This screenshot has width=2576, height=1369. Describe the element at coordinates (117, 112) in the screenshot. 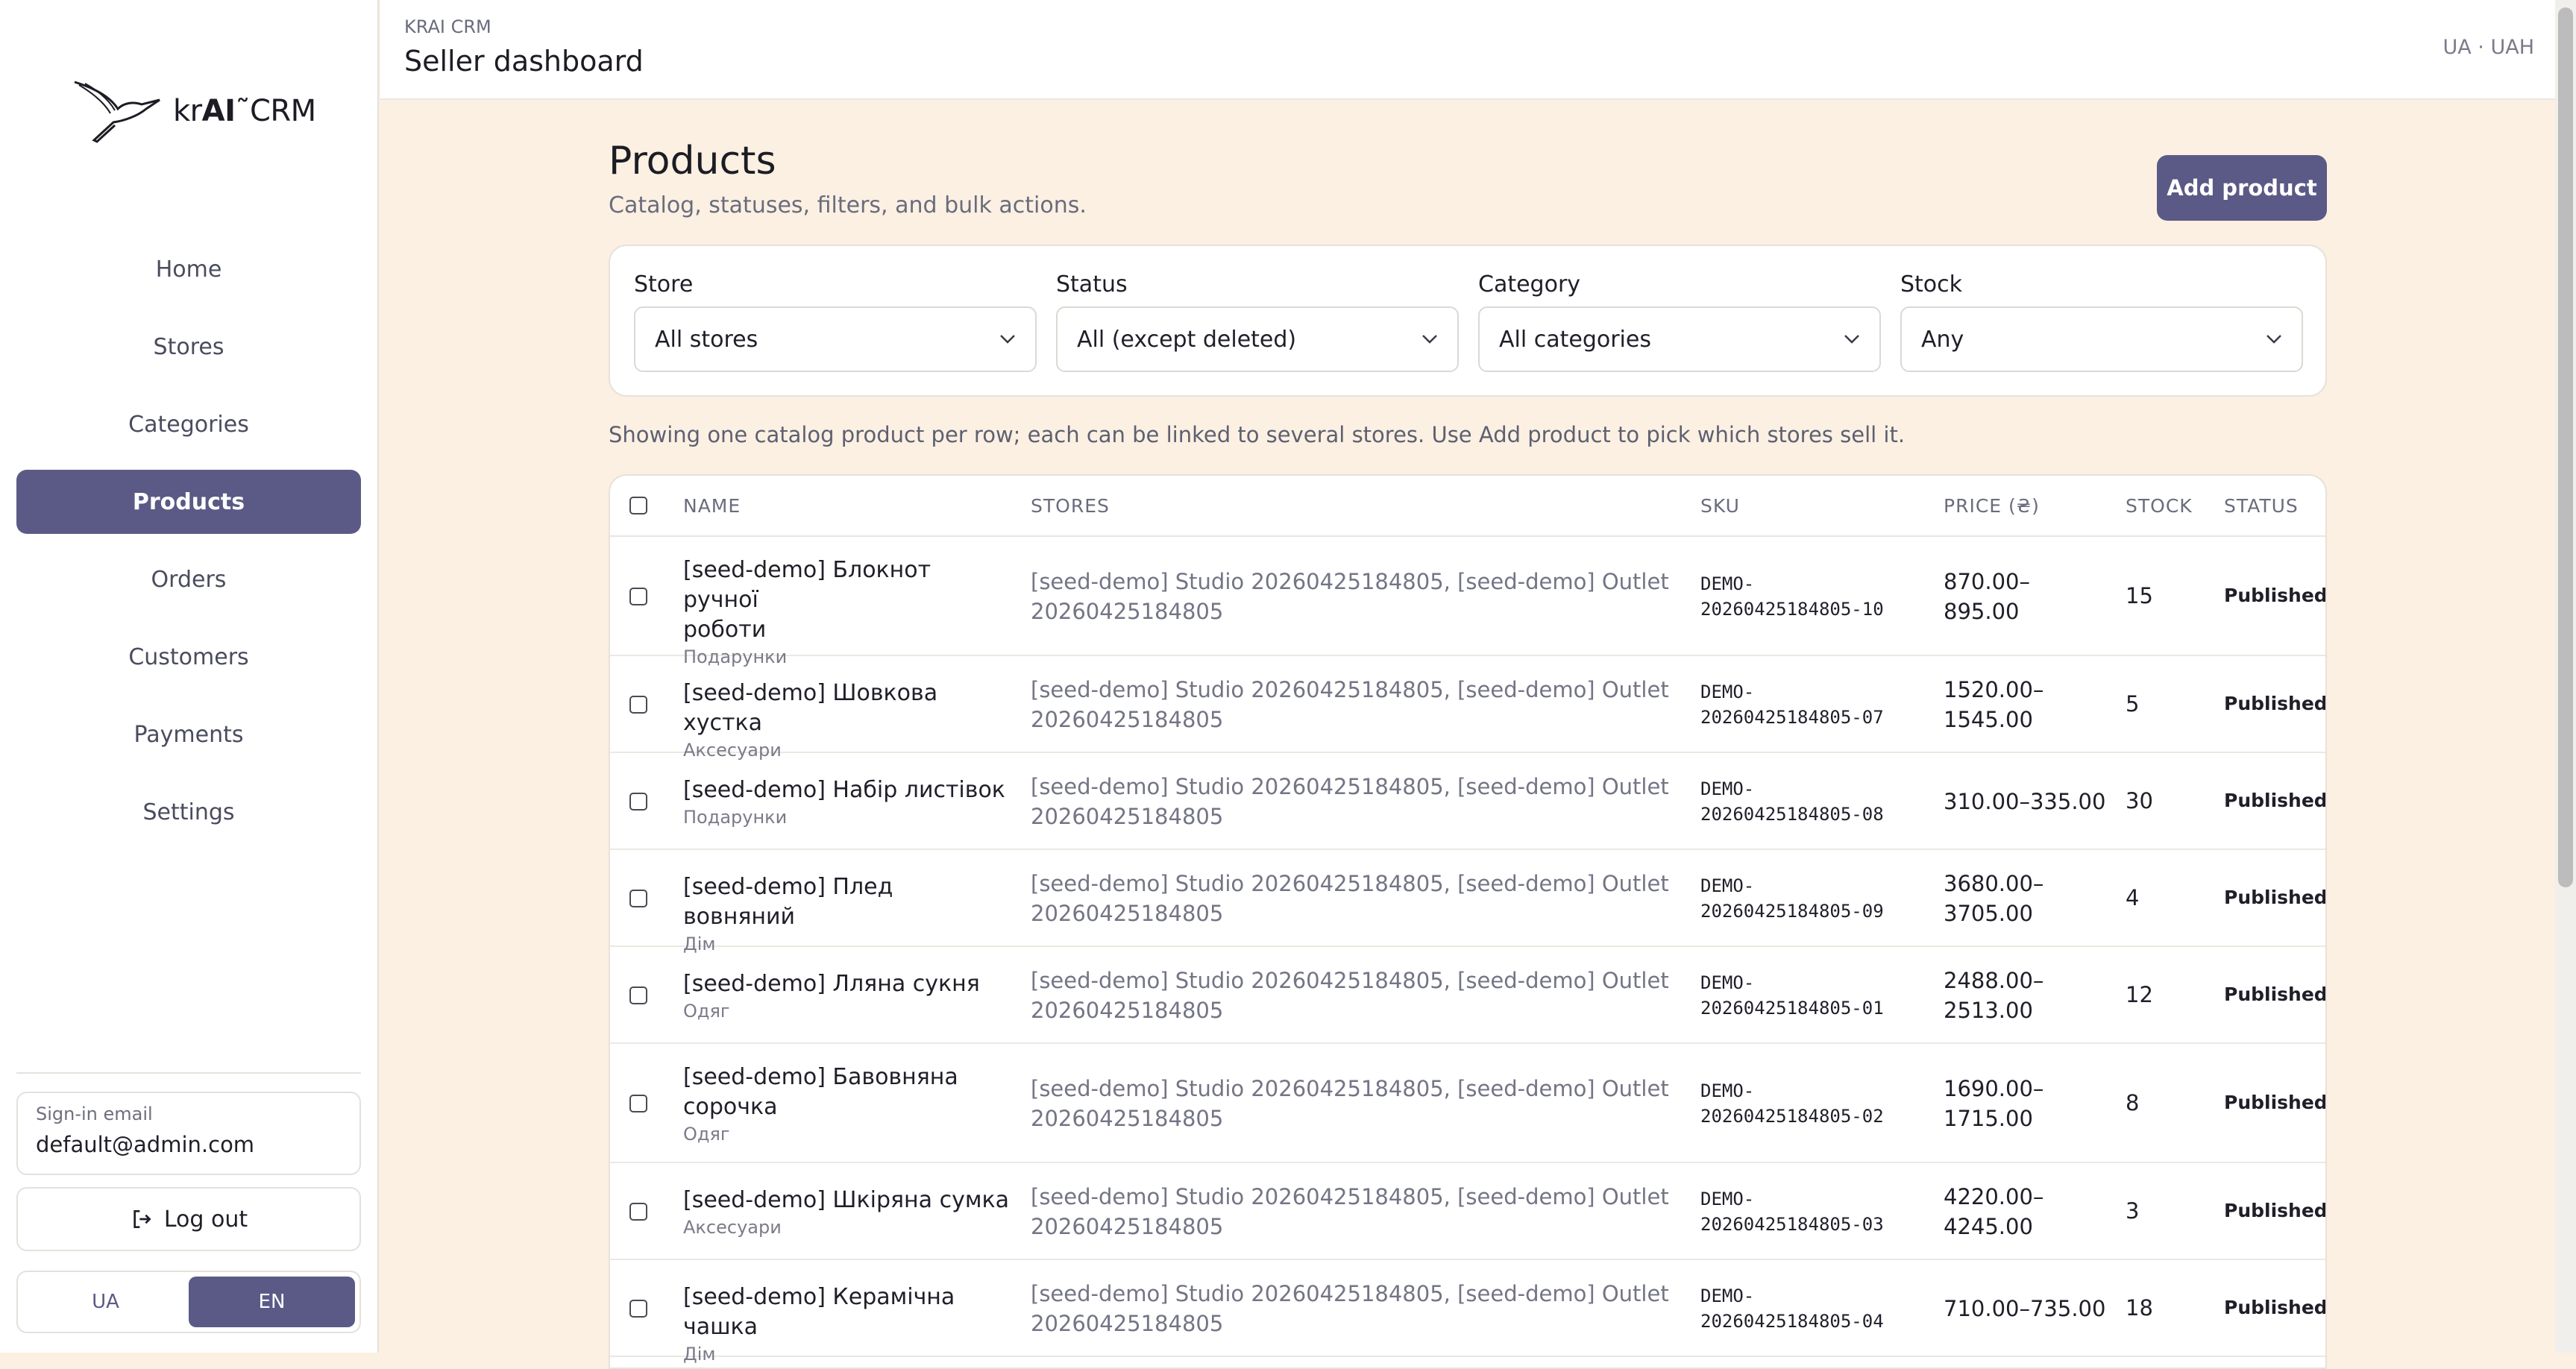

I see `heron-logo-icon` at that location.